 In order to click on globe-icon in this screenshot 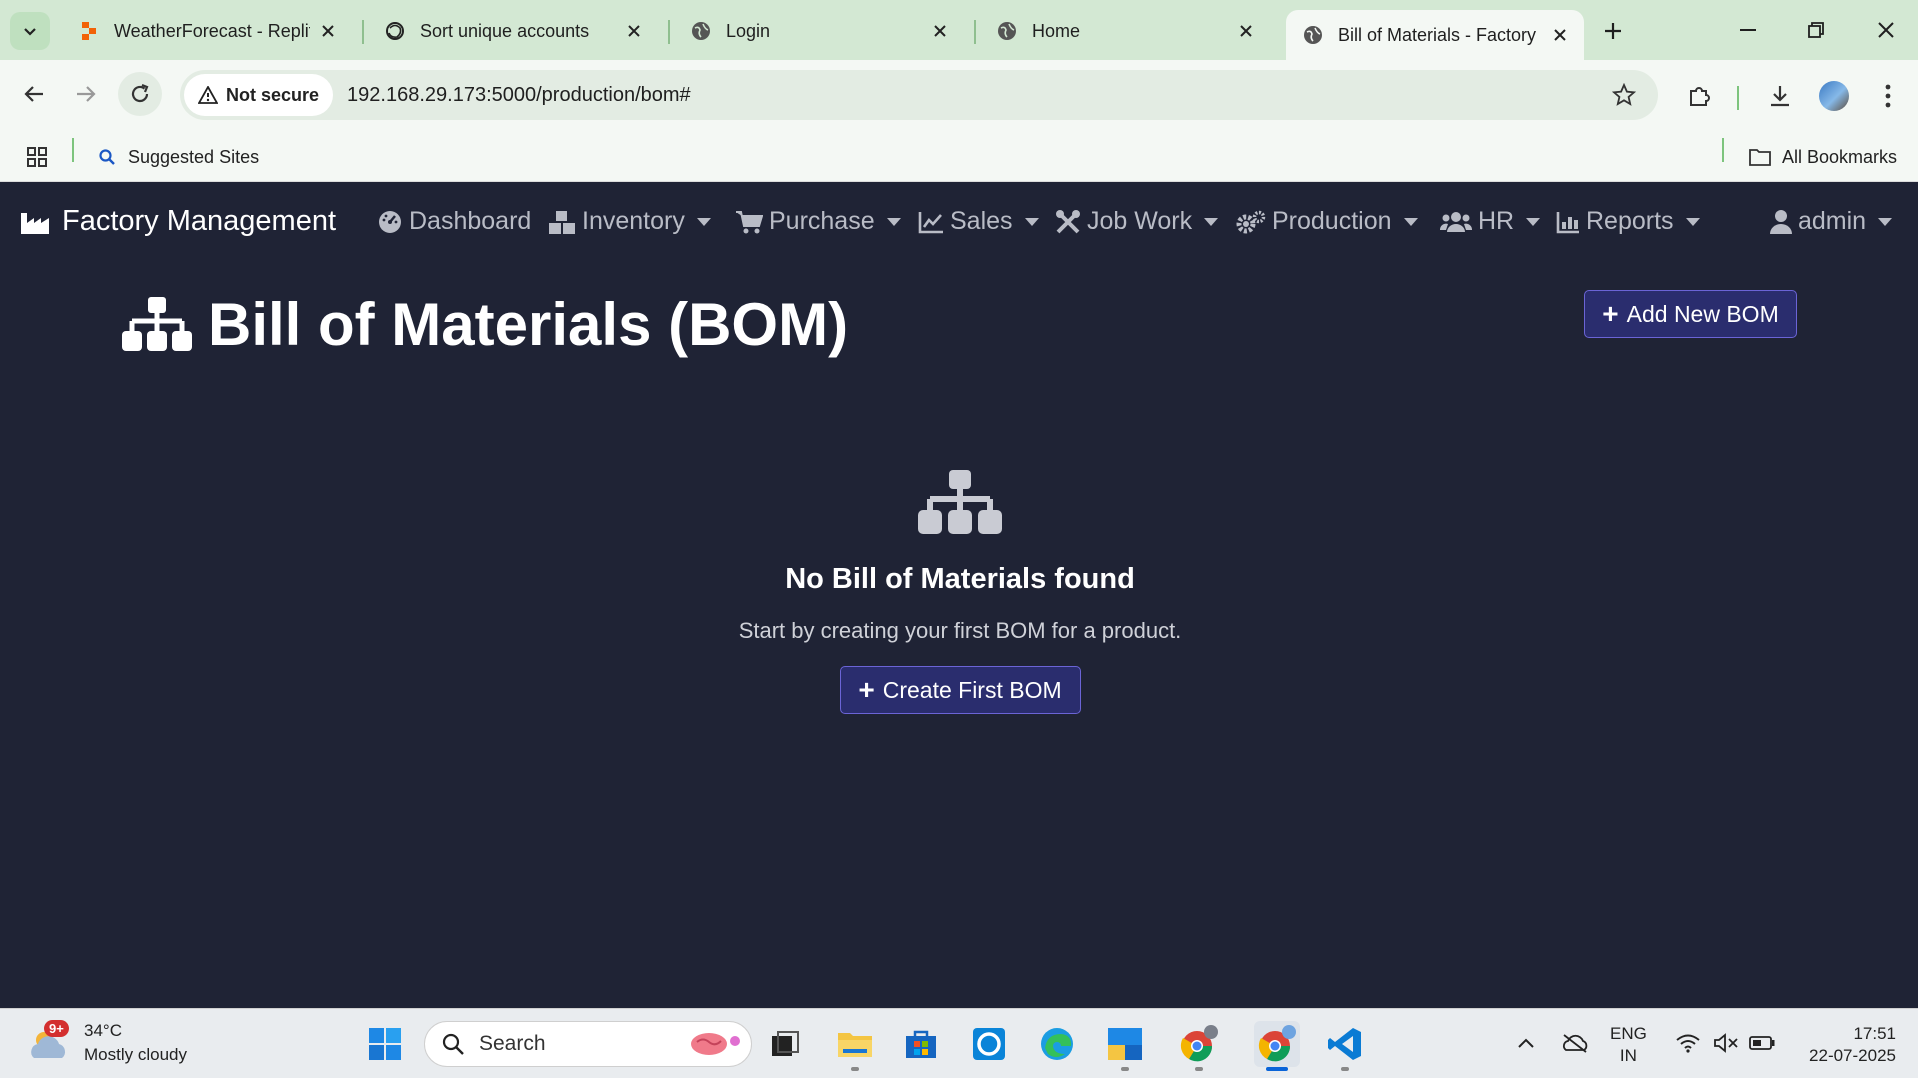, I will do `click(701, 31)`.